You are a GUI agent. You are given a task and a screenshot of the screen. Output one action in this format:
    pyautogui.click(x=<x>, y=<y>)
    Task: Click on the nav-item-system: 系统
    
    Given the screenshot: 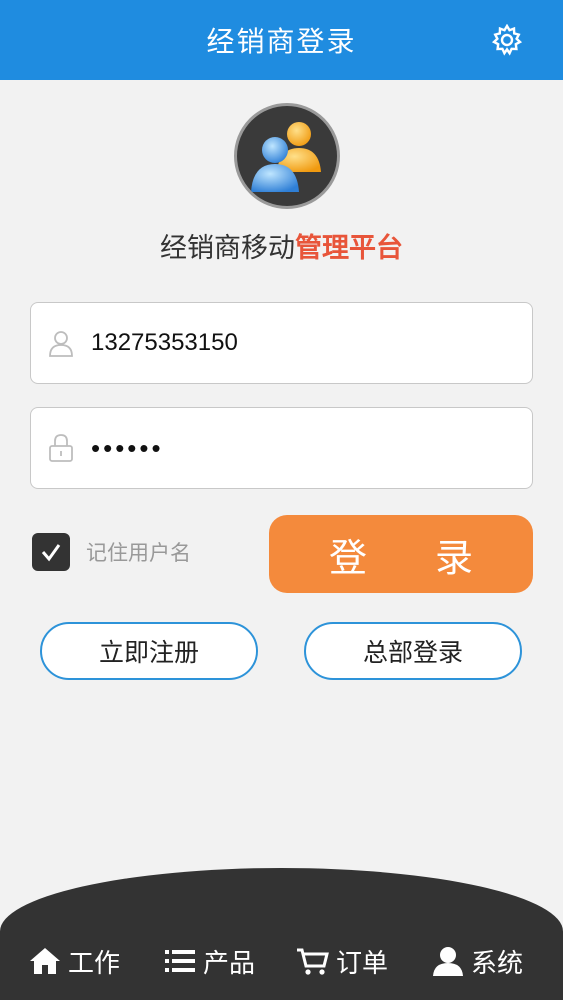 What is the action you would take?
    pyautogui.click(x=477, y=961)
    